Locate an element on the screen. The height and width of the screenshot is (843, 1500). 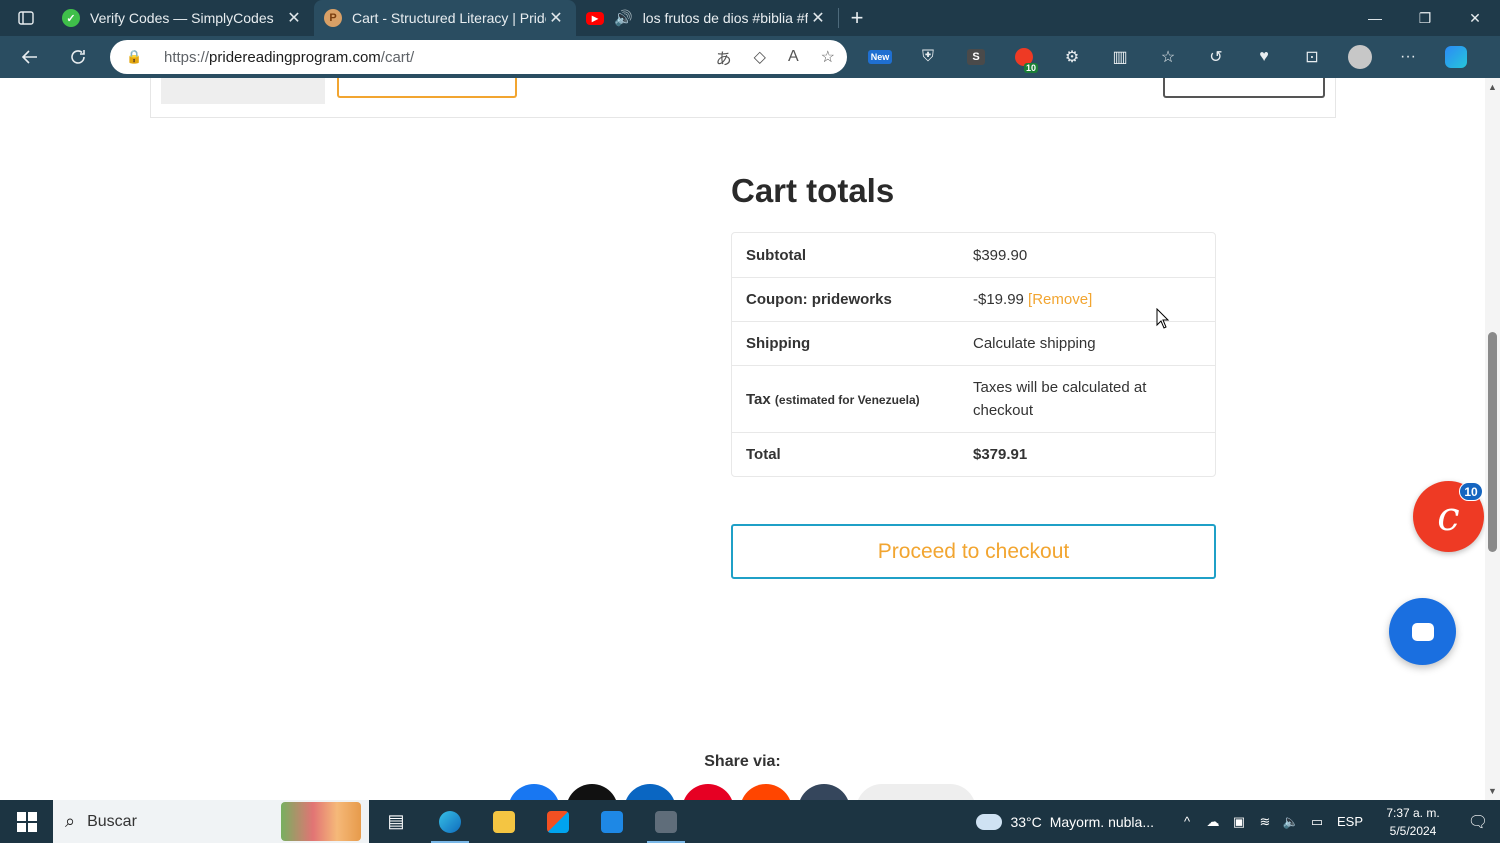
total-label: Total is located at coordinates (763, 454).